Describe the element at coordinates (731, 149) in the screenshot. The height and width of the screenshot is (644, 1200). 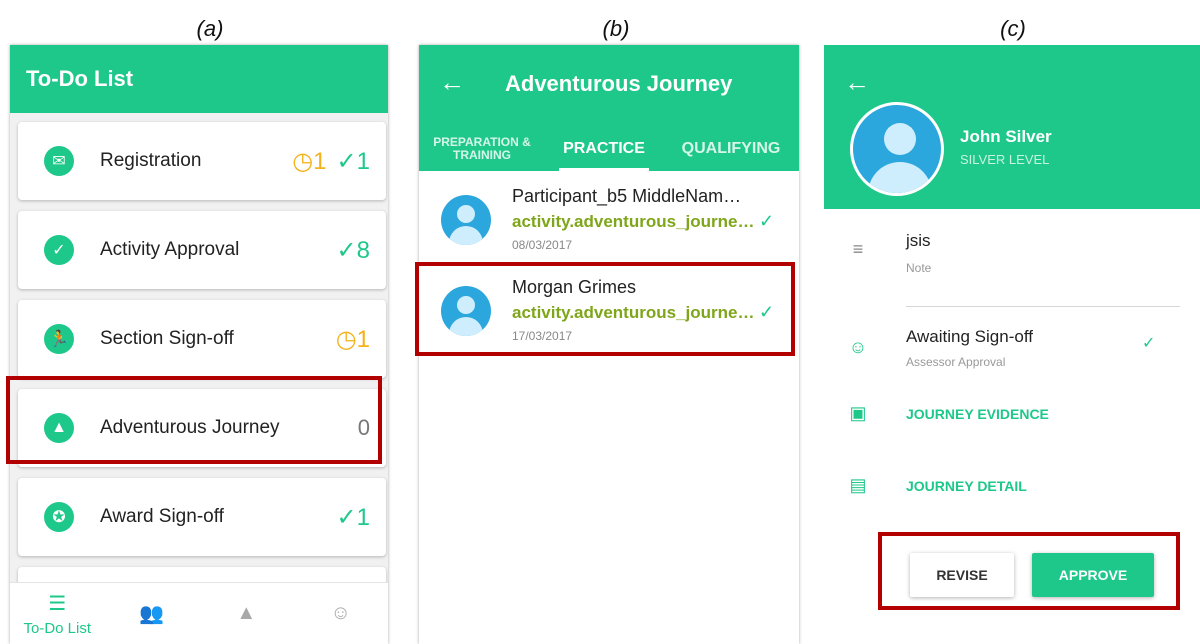
I see `tab-qualifying: QUALIFYING` at that location.